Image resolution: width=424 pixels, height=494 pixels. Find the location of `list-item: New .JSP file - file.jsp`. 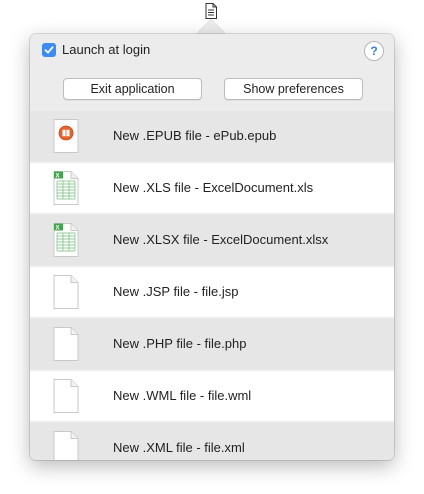

list-item: New .JSP file - file.jsp is located at coordinates (212, 292).